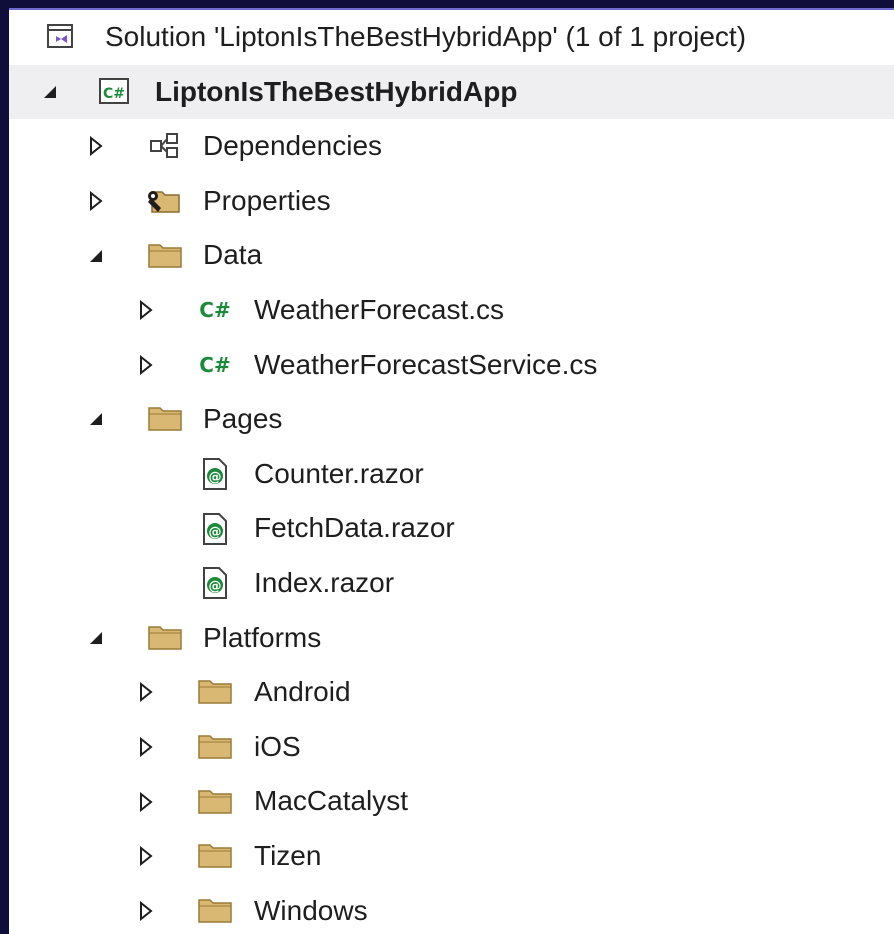 The height and width of the screenshot is (934, 894). What do you see at coordinates (61, 37) in the screenshot?
I see `solution-icon` at bounding box center [61, 37].